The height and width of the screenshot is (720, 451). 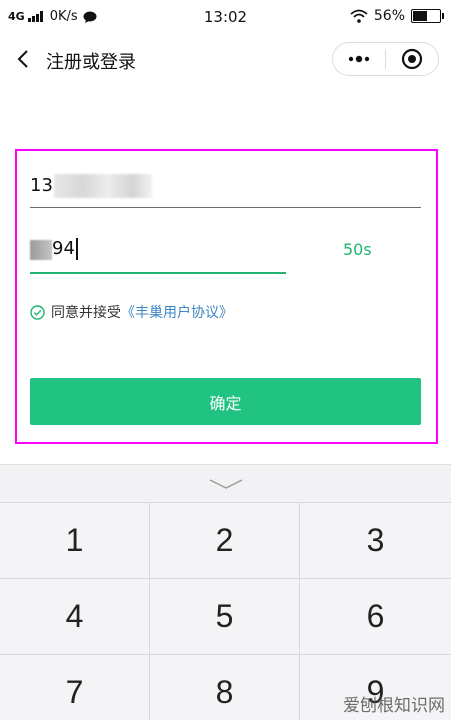 What do you see at coordinates (103, 186) in the screenshot?
I see `phone-redaction-blur` at bounding box center [103, 186].